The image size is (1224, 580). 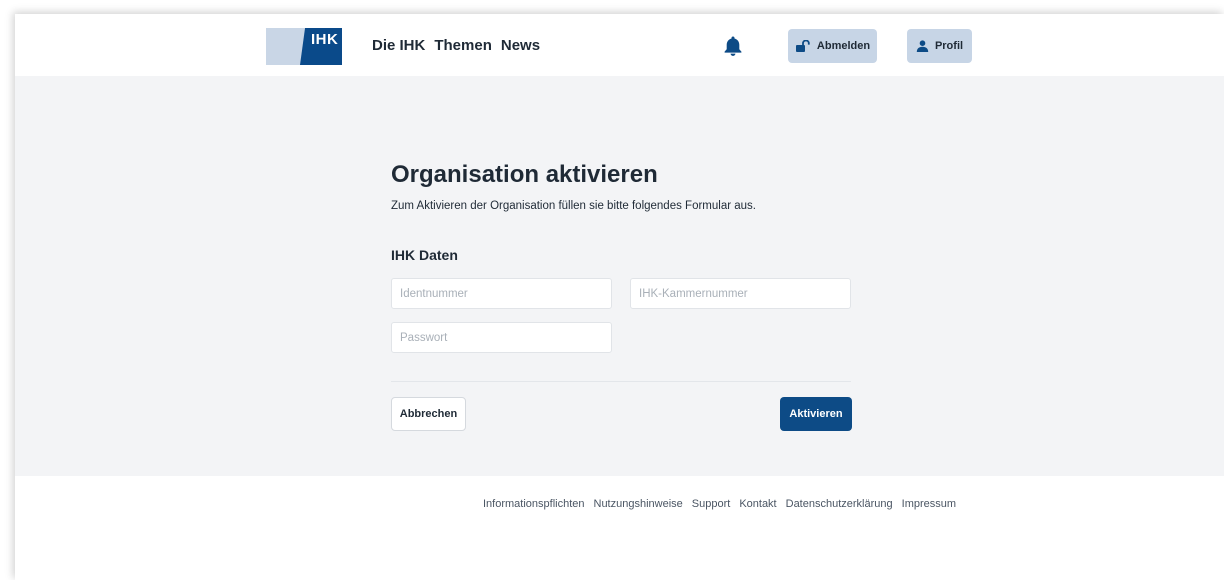 What do you see at coordinates (638, 504) in the screenshot?
I see `footer-link-nutzungshinweise: Nutzungshinweise` at bounding box center [638, 504].